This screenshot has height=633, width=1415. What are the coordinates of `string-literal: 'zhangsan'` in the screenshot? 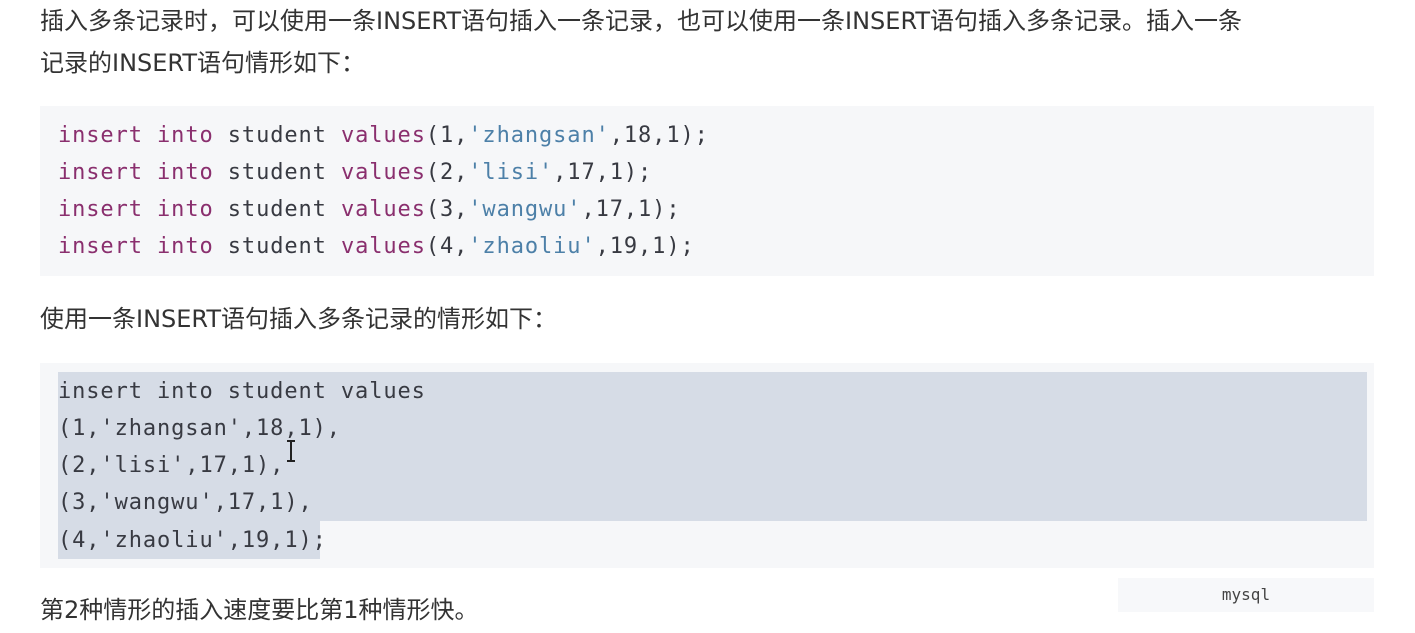 It's located at (539, 135).